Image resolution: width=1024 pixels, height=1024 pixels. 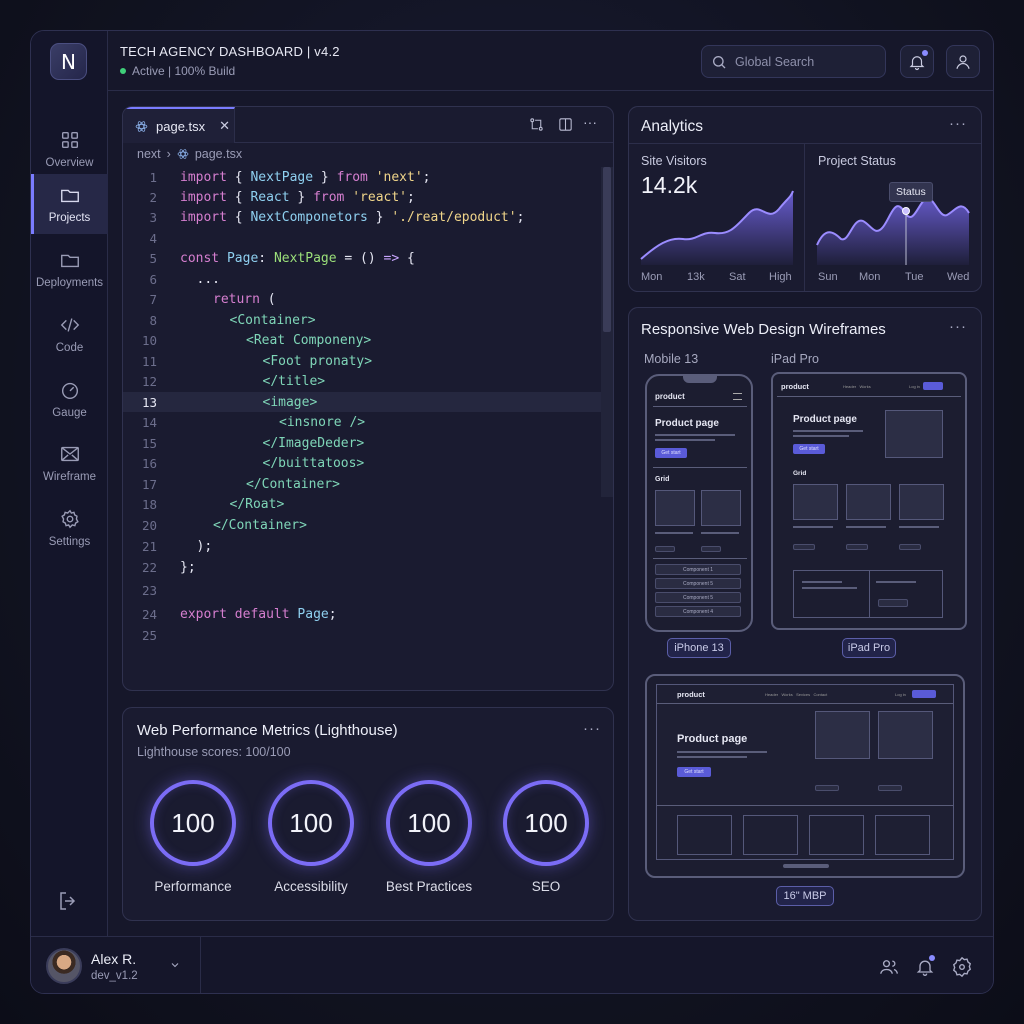 I want to click on chevron-down-icon, so click(x=175, y=965).